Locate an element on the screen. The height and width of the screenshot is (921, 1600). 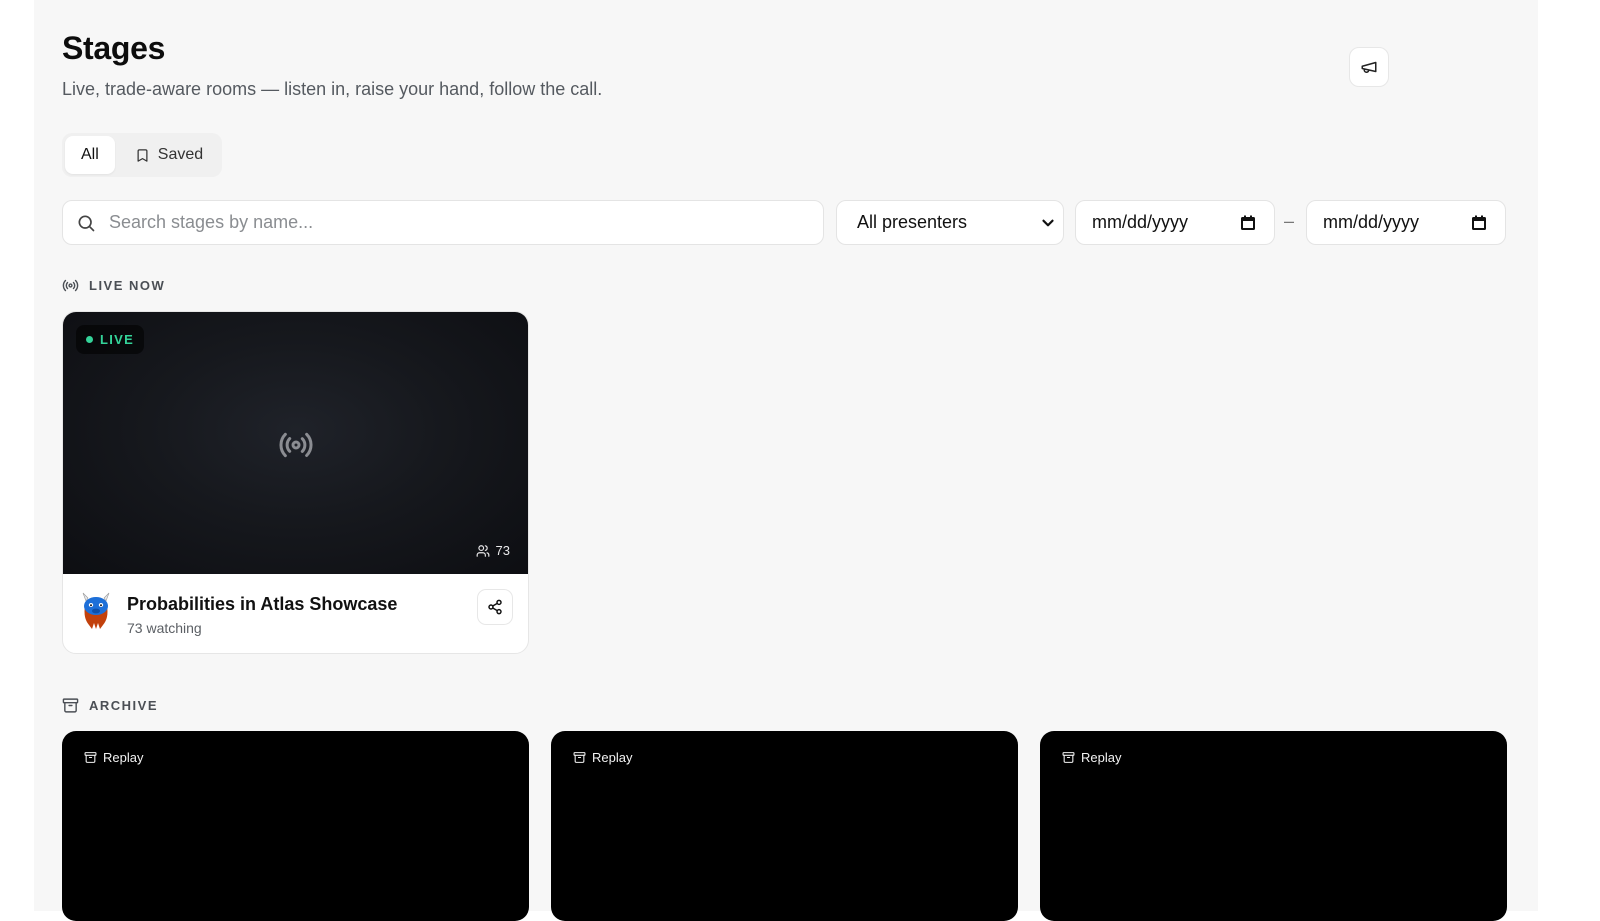
presenter-avatar is located at coordinates (96, 611).